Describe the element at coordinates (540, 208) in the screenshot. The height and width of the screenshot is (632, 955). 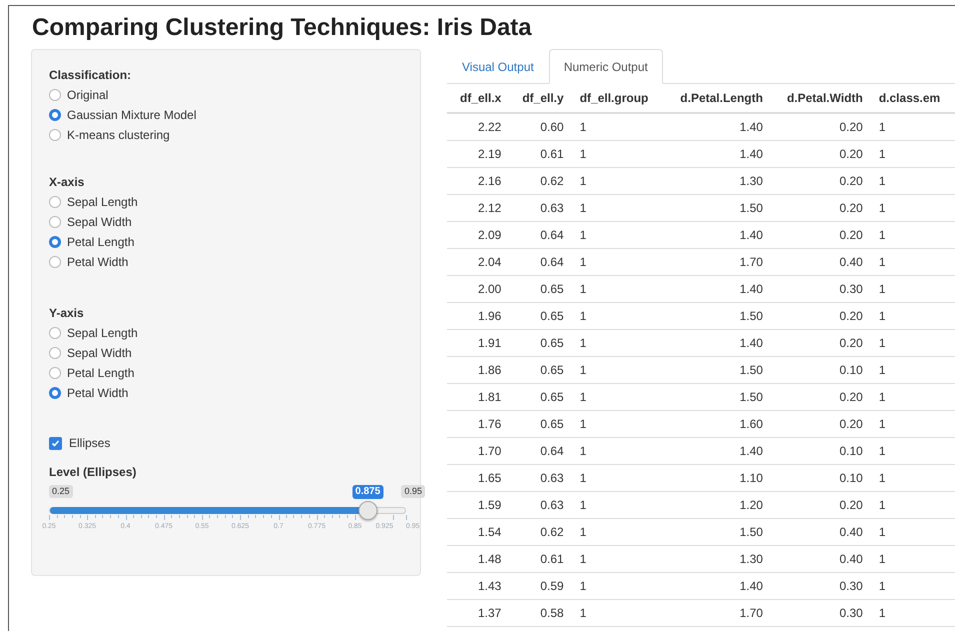
I see `table-cell: 0.63` at that location.